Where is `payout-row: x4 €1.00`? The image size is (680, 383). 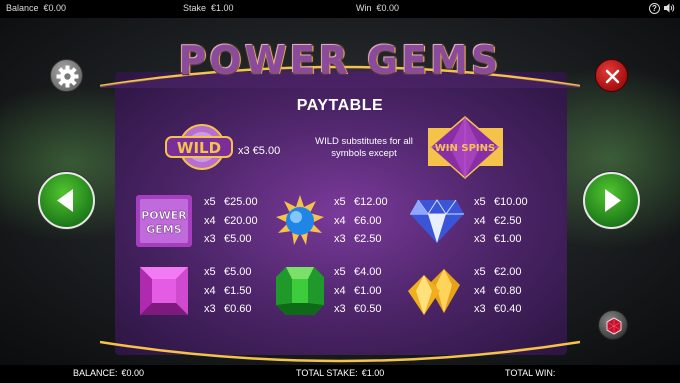
payout-row: x4 €1.00 is located at coordinates (358, 290).